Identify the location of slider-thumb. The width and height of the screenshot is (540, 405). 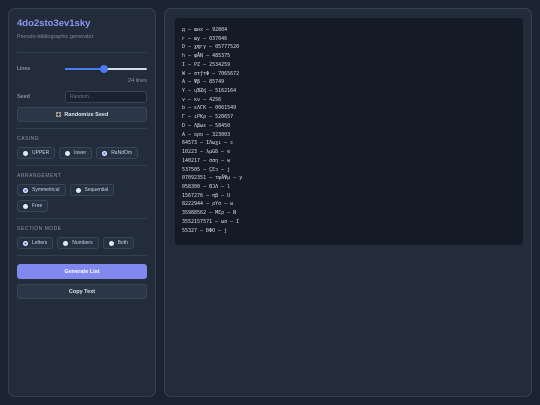
(103, 69).